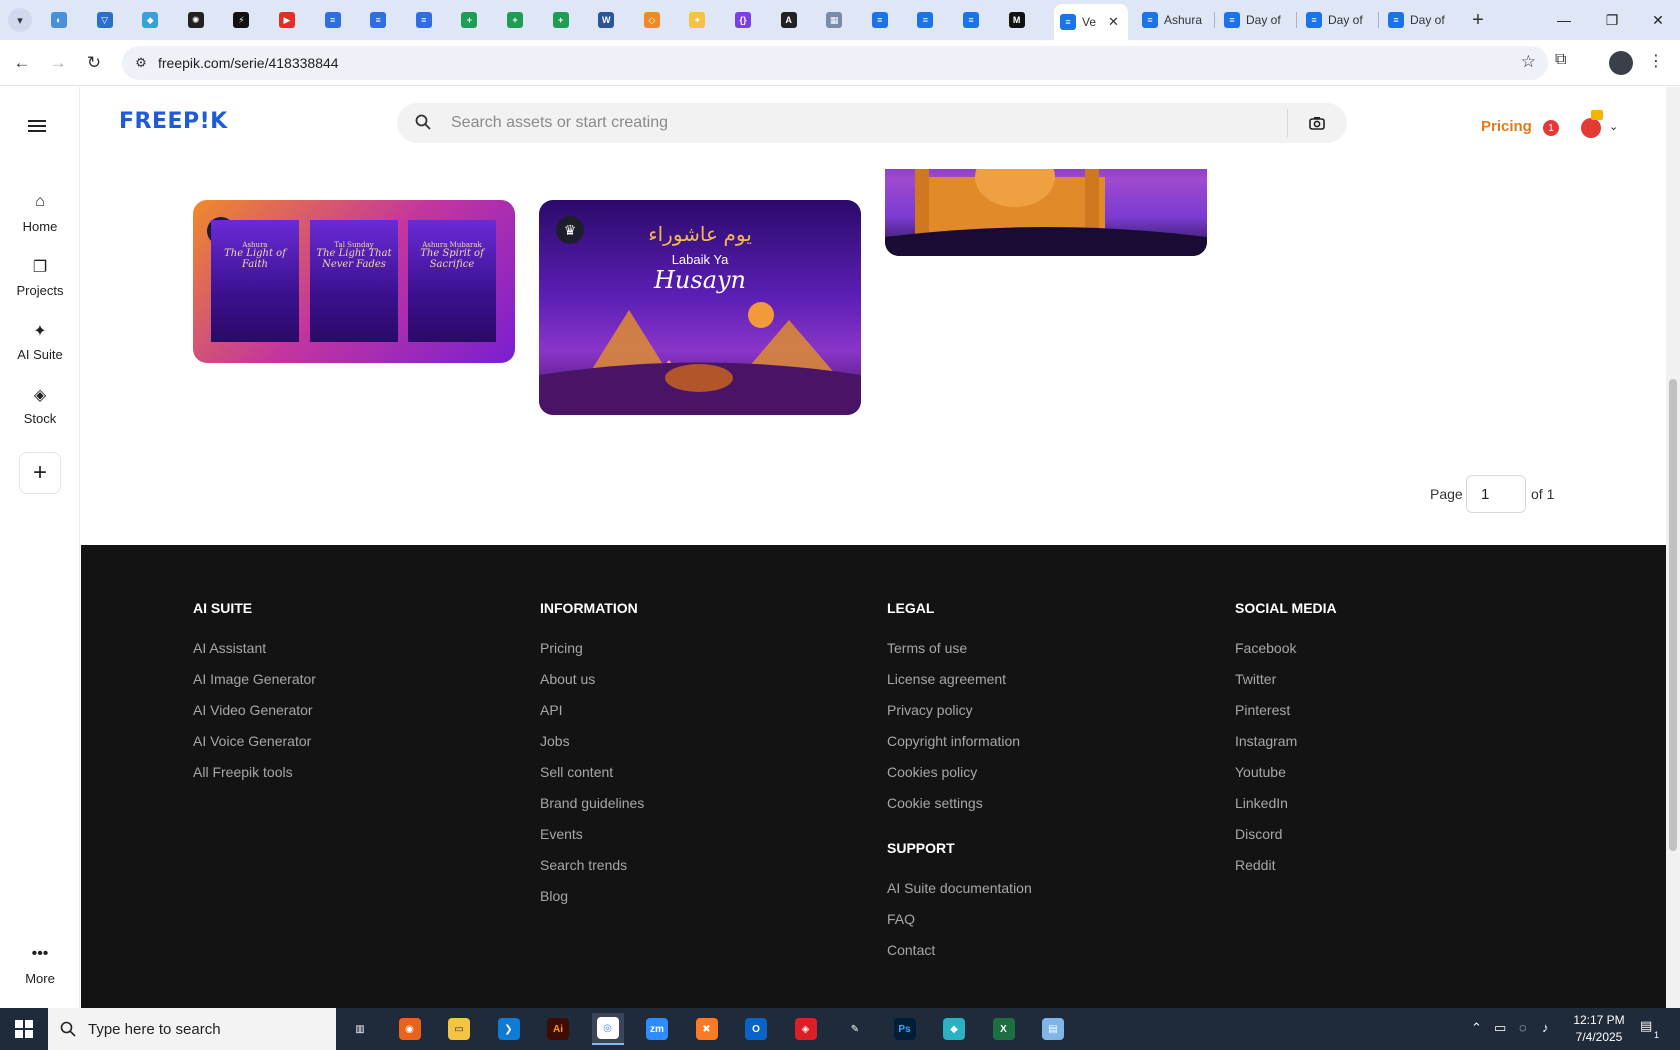 This screenshot has width=1680, height=1050. What do you see at coordinates (1338, 20) in the screenshot?
I see `tab-day-of-2: ≡ Day of` at bounding box center [1338, 20].